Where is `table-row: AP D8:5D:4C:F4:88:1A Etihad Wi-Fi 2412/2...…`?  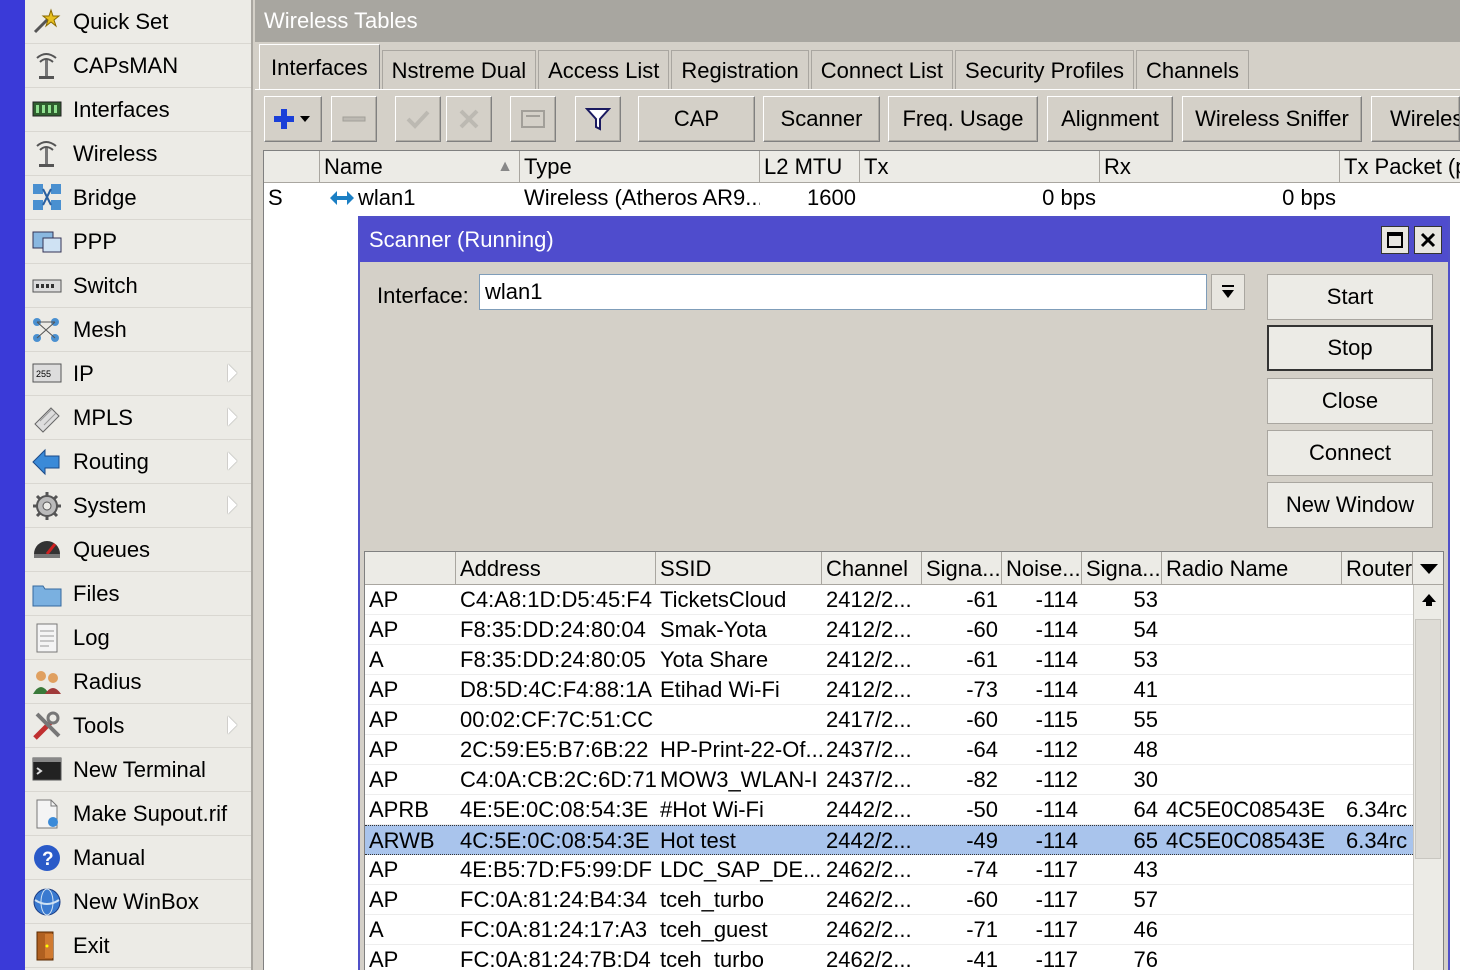 table-row: AP D8:5D:4C:F4:88:1A Etihad Wi-Fi 2412/2...… is located at coordinates (889, 690).